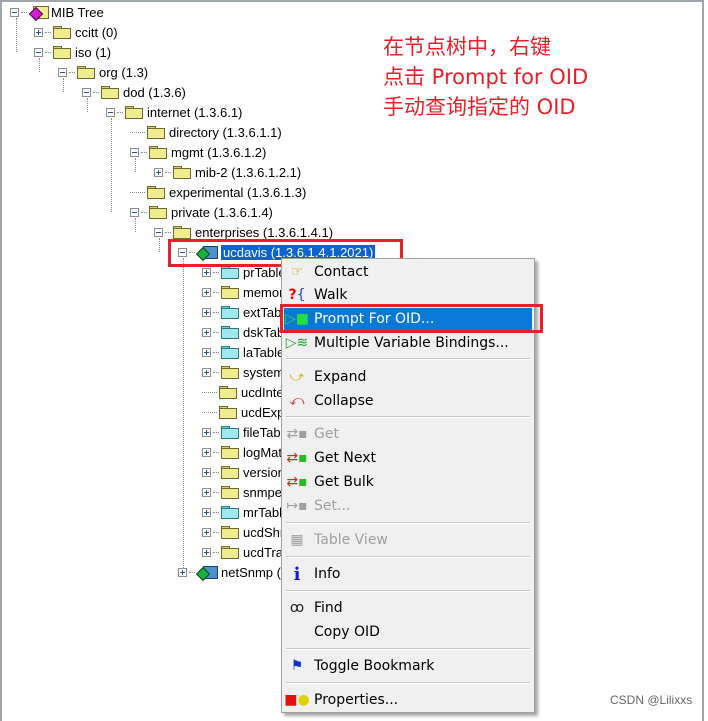 The height and width of the screenshot is (721, 708). I want to click on get-icon: ⇄▪, so click(297, 434).